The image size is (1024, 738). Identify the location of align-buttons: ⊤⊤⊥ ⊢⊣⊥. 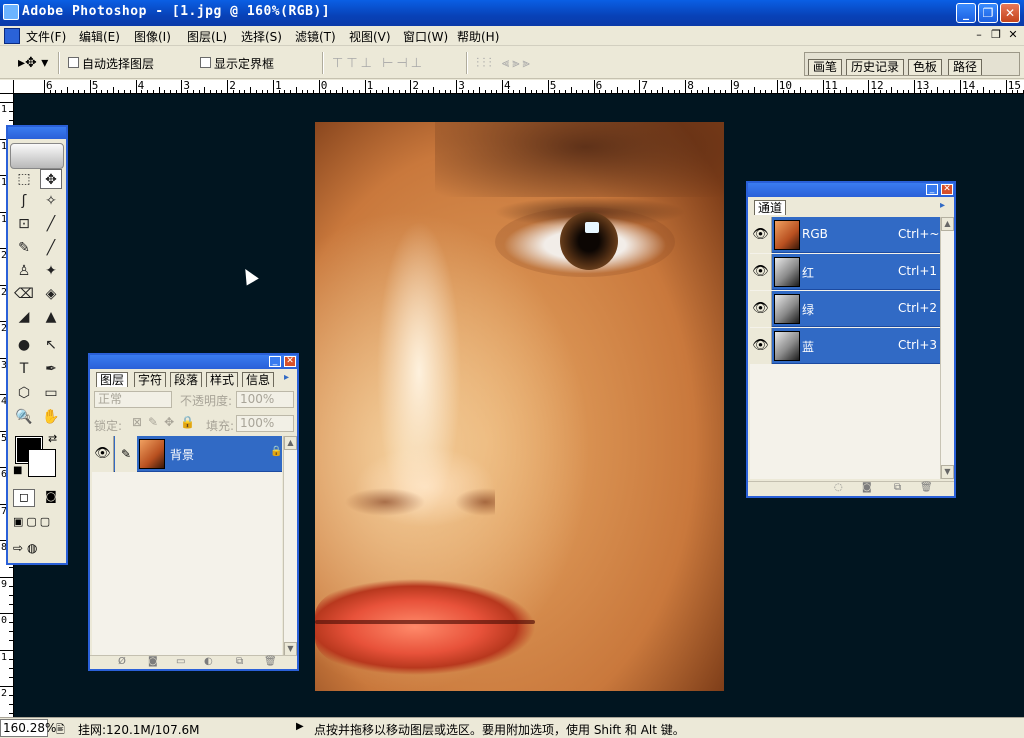
(378, 64).